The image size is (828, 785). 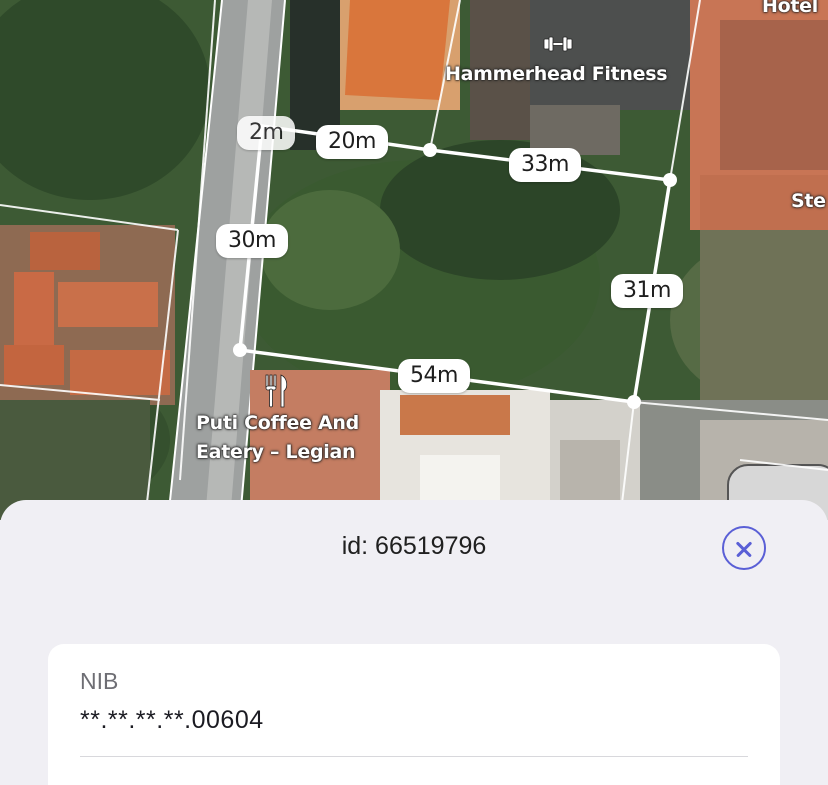 What do you see at coordinates (277, 423) in the screenshot?
I see `poi-label-cafe-line1: Puti Coffee And` at bounding box center [277, 423].